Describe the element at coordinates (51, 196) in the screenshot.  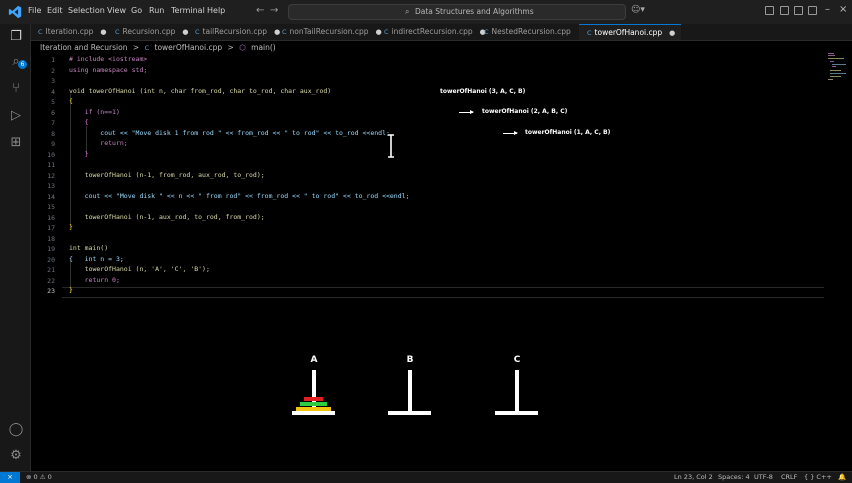
I see `line-number: 14` at that location.